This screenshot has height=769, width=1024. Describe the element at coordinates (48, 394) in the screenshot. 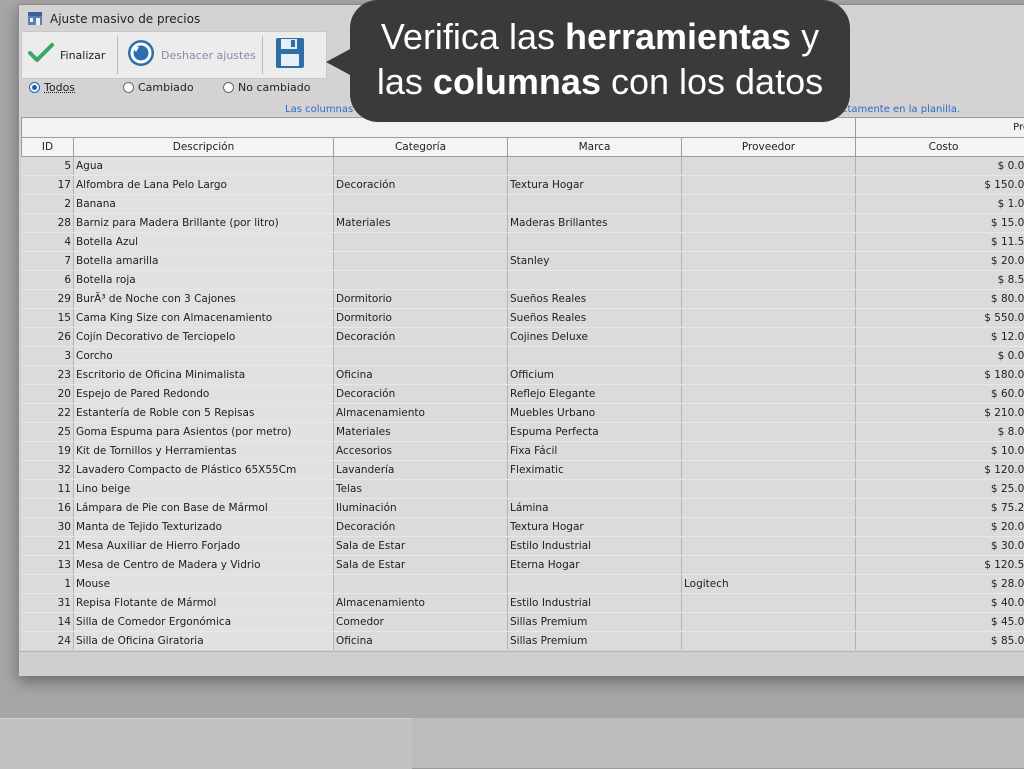

I see `cell-id: 20` at that location.